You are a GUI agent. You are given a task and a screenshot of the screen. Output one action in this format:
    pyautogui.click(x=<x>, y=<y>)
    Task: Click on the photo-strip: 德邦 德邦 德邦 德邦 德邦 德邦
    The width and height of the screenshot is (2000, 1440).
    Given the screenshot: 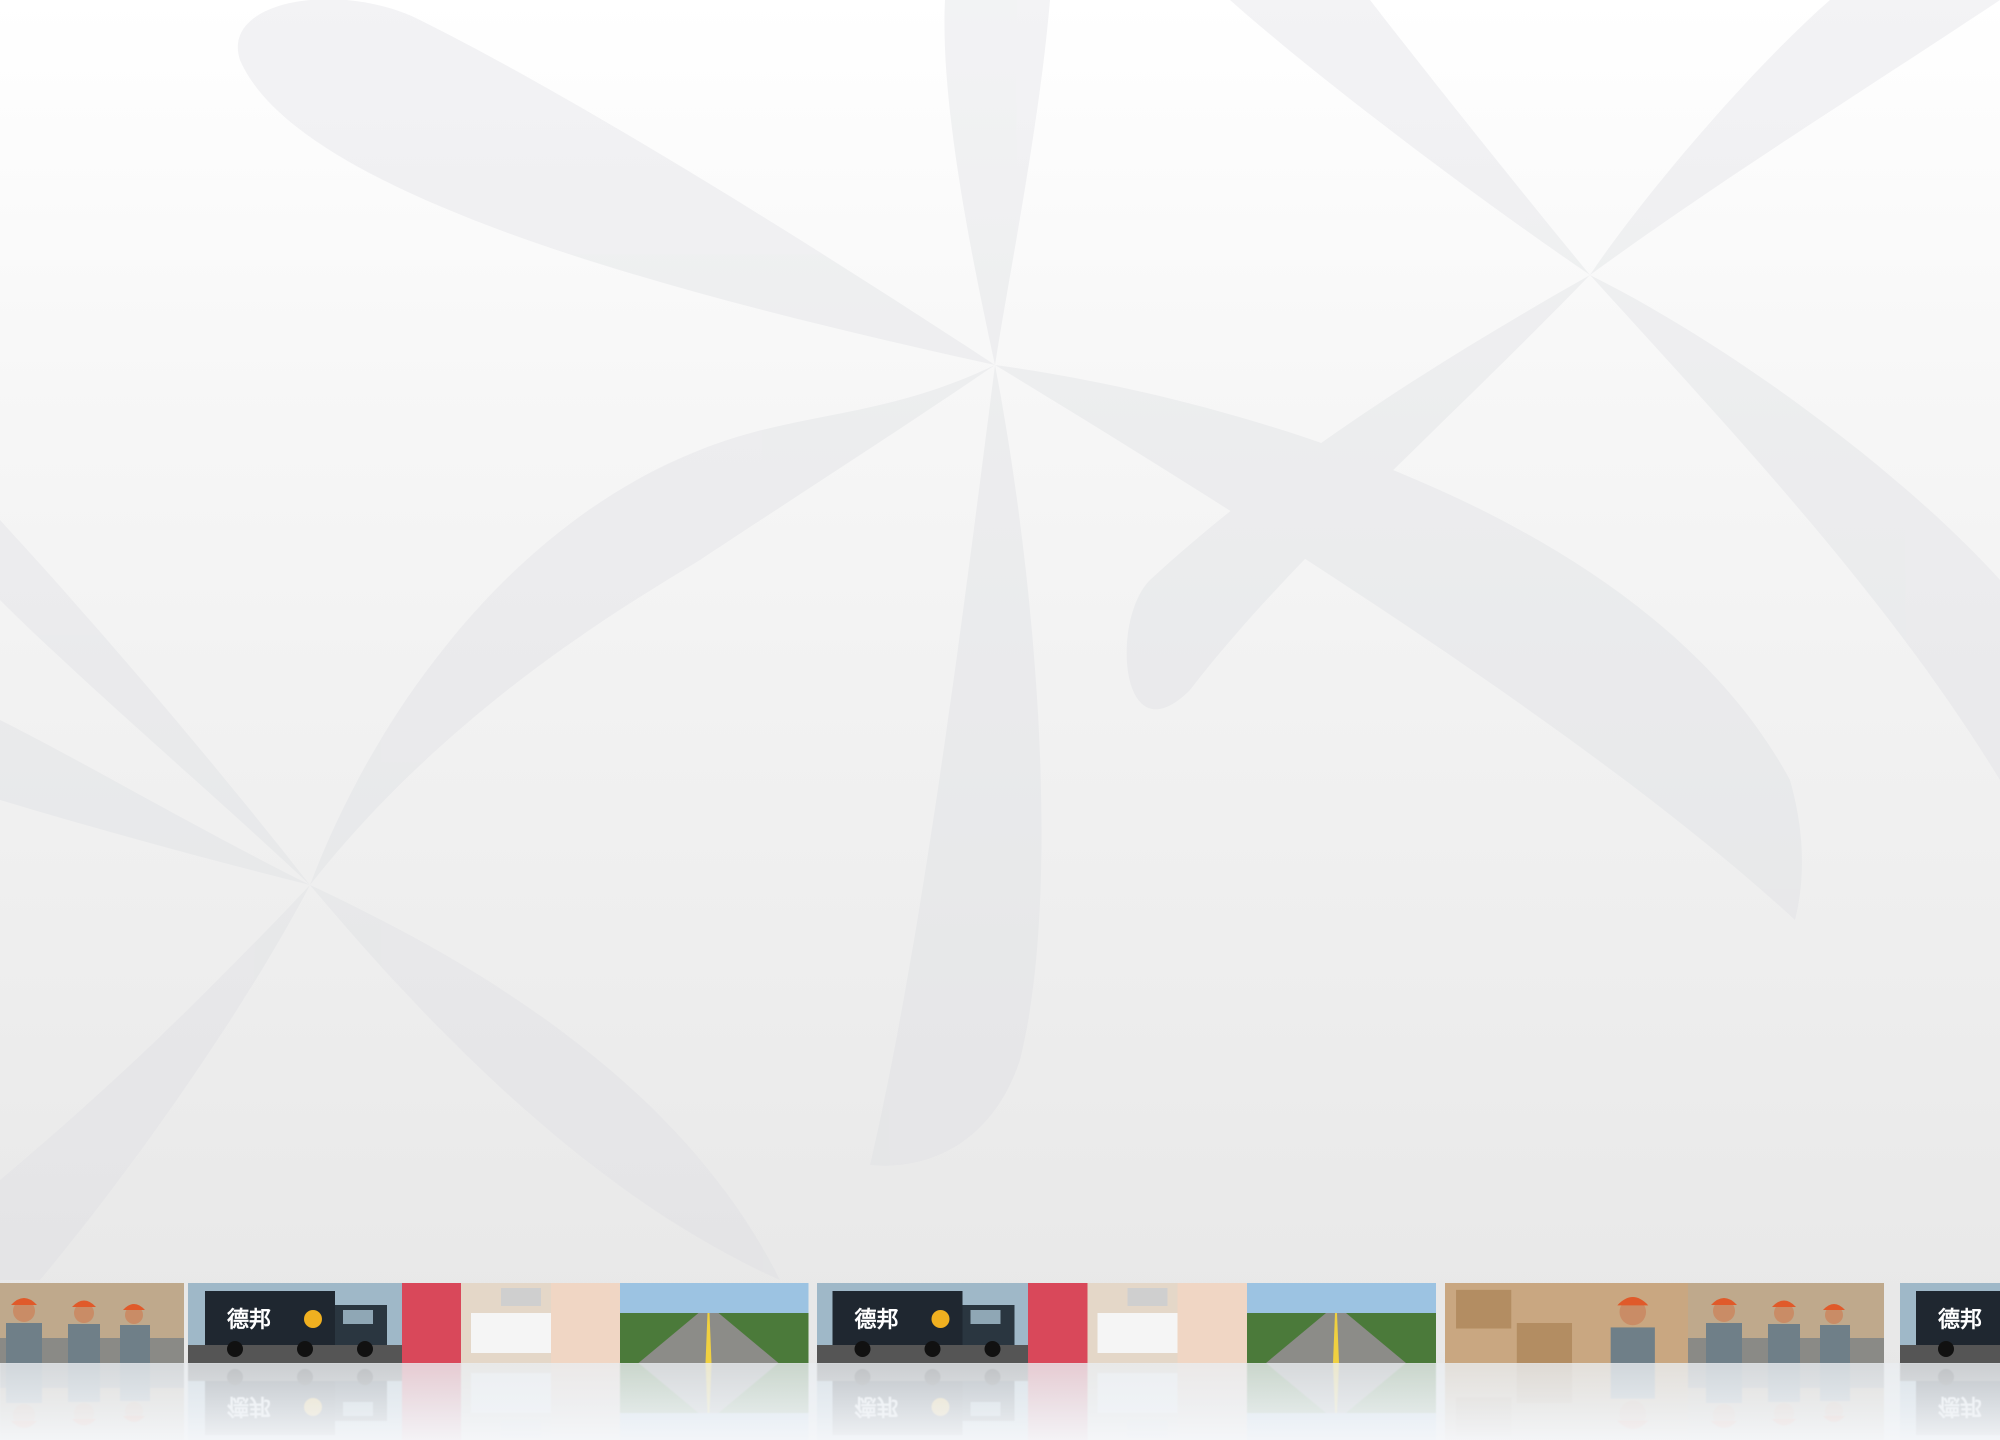 What is the action you would take?
    pyautogui.click(x=1000, y=1361)
    